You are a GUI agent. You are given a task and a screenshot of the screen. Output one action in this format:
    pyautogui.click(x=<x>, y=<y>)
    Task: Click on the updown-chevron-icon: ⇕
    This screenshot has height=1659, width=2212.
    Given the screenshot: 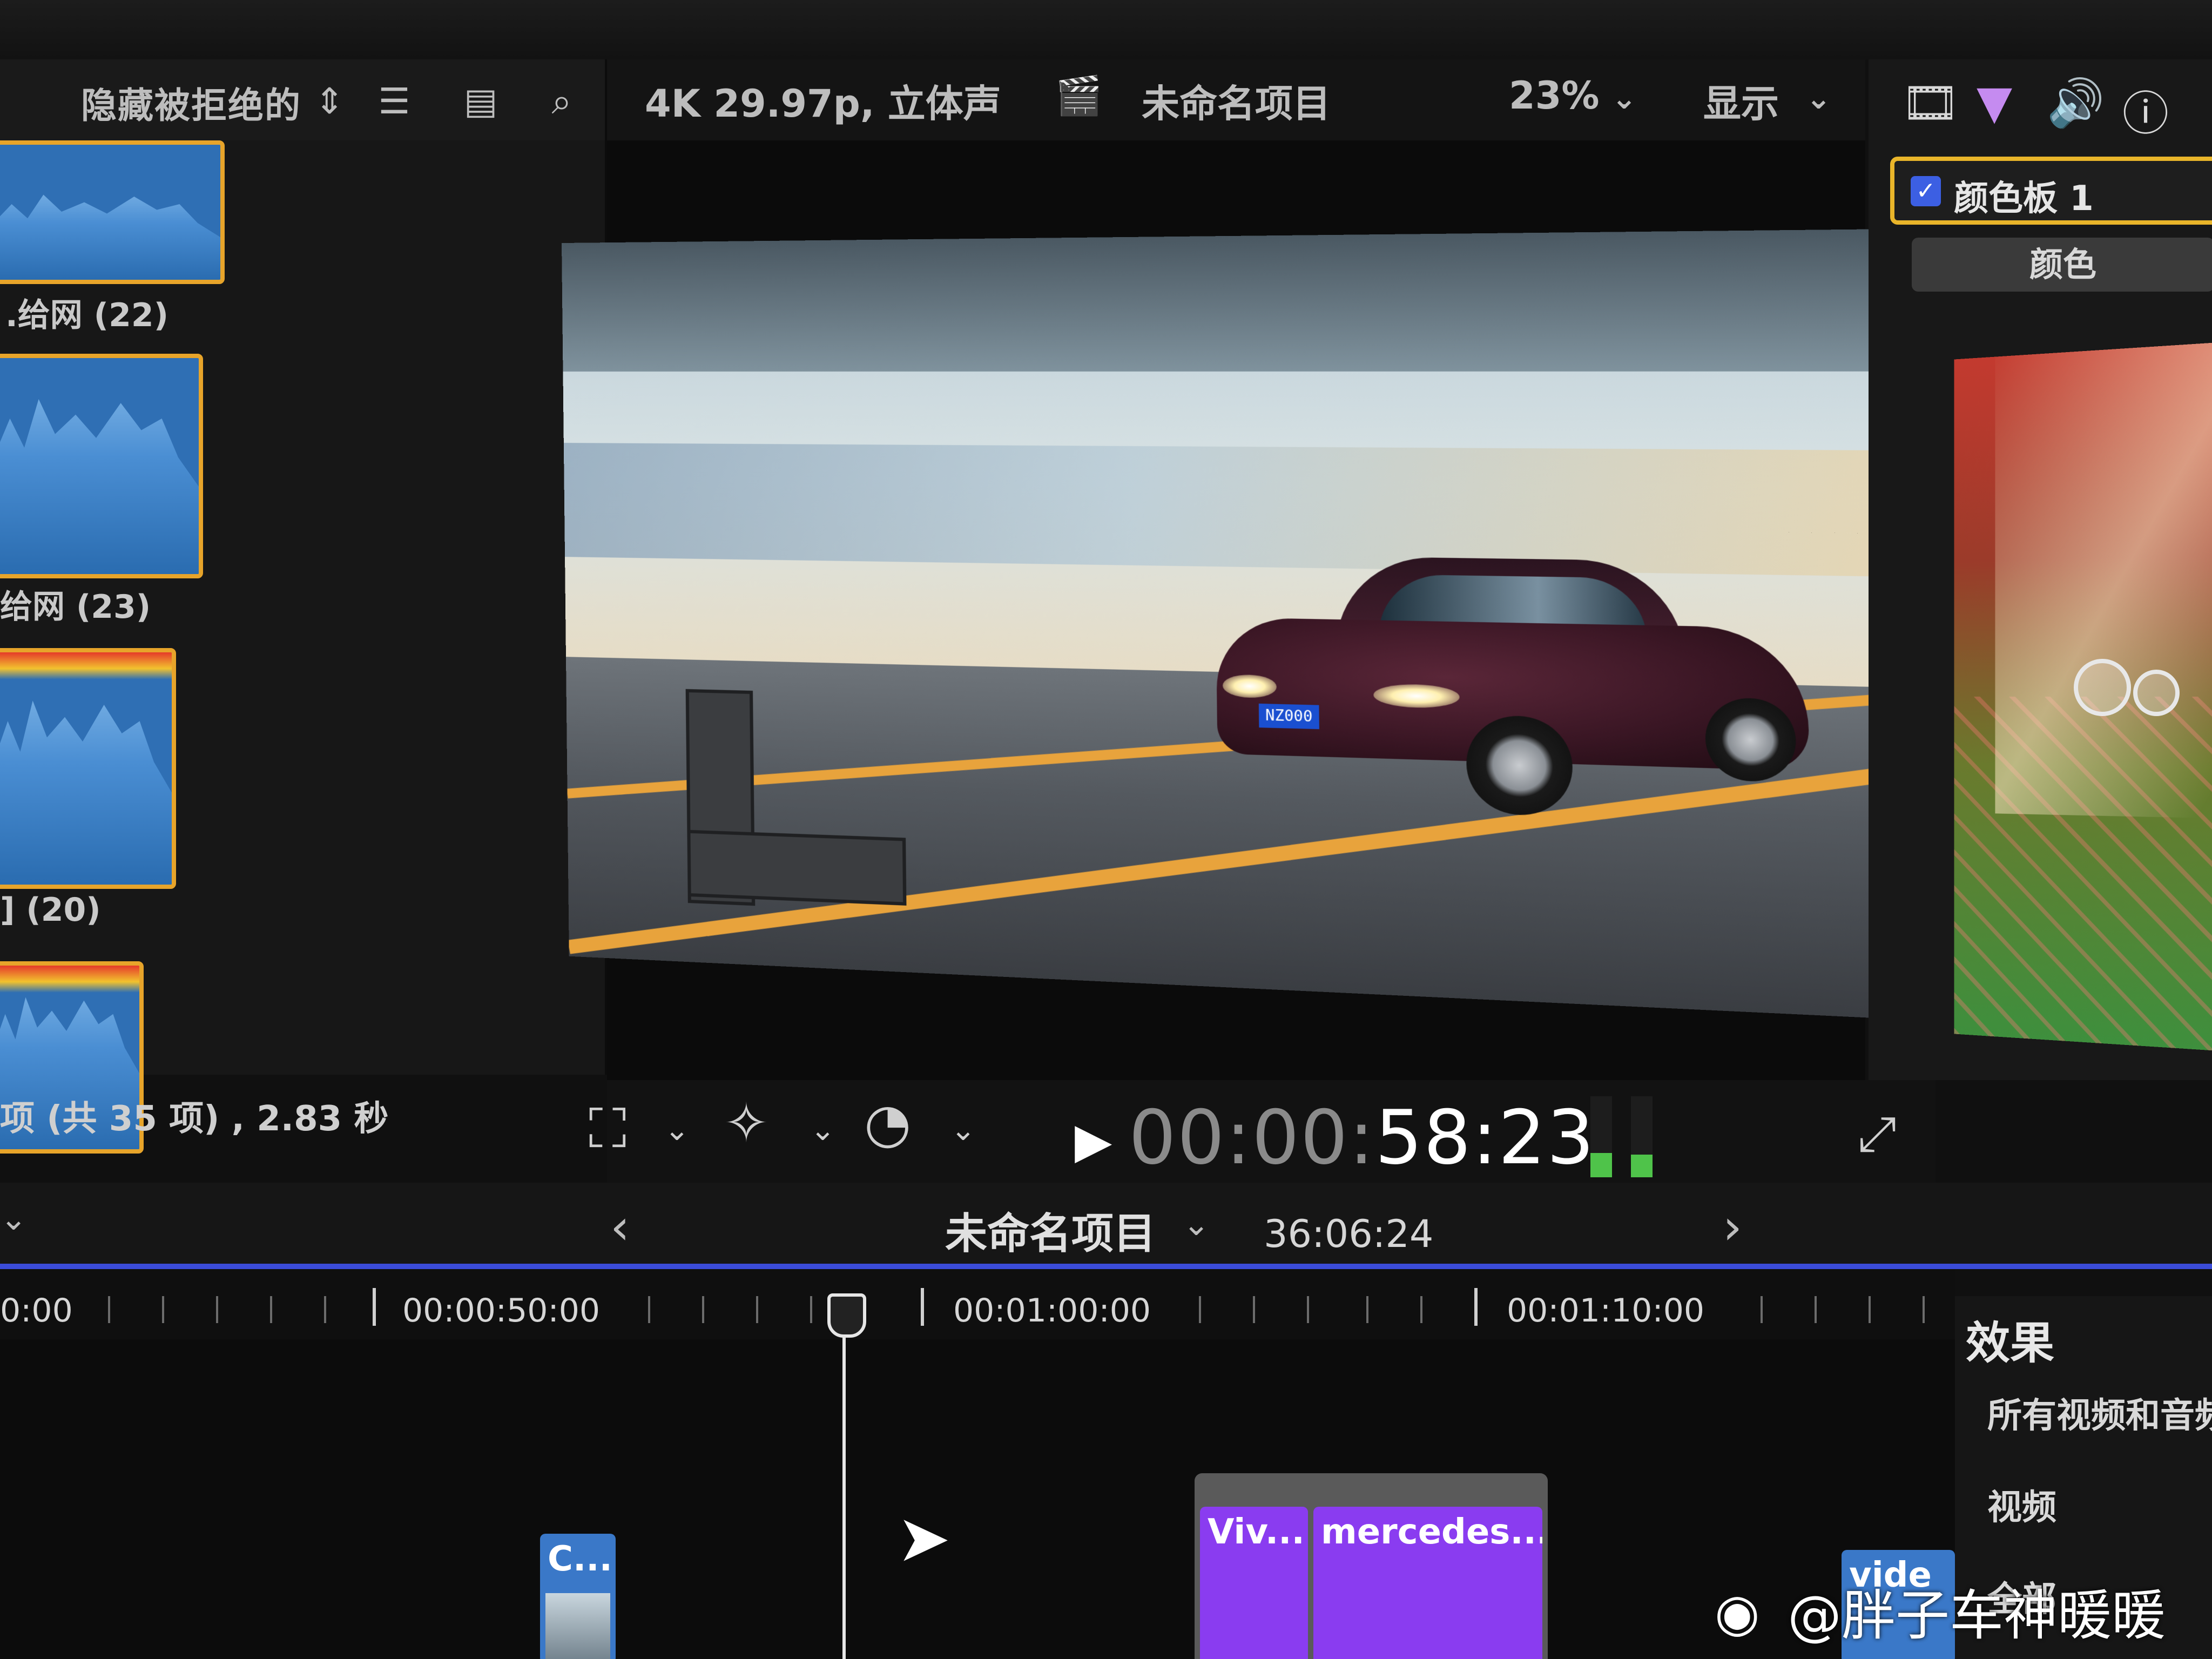 What is the action you would take?
    pyautogui.click(x=329, y=101)
    